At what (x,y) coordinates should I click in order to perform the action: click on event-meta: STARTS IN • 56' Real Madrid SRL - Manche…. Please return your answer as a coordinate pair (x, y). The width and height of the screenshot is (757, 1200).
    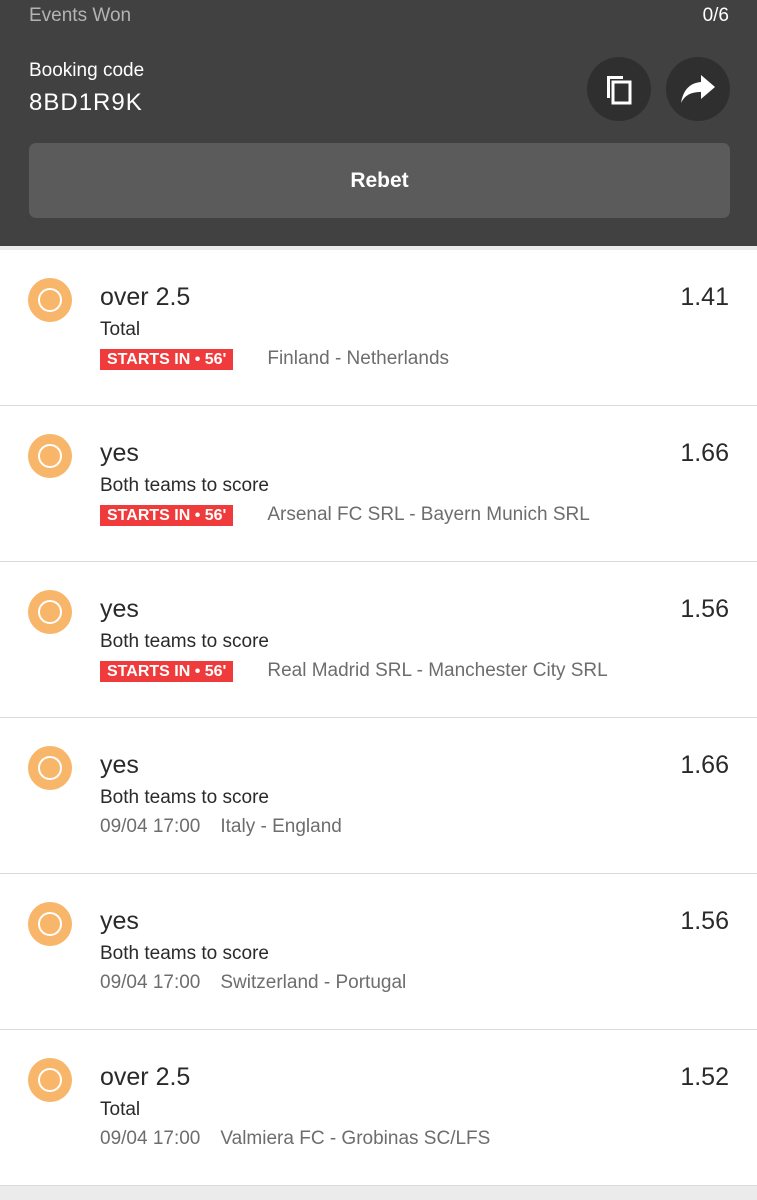
    Looking at the image, I should click on (354, 671).